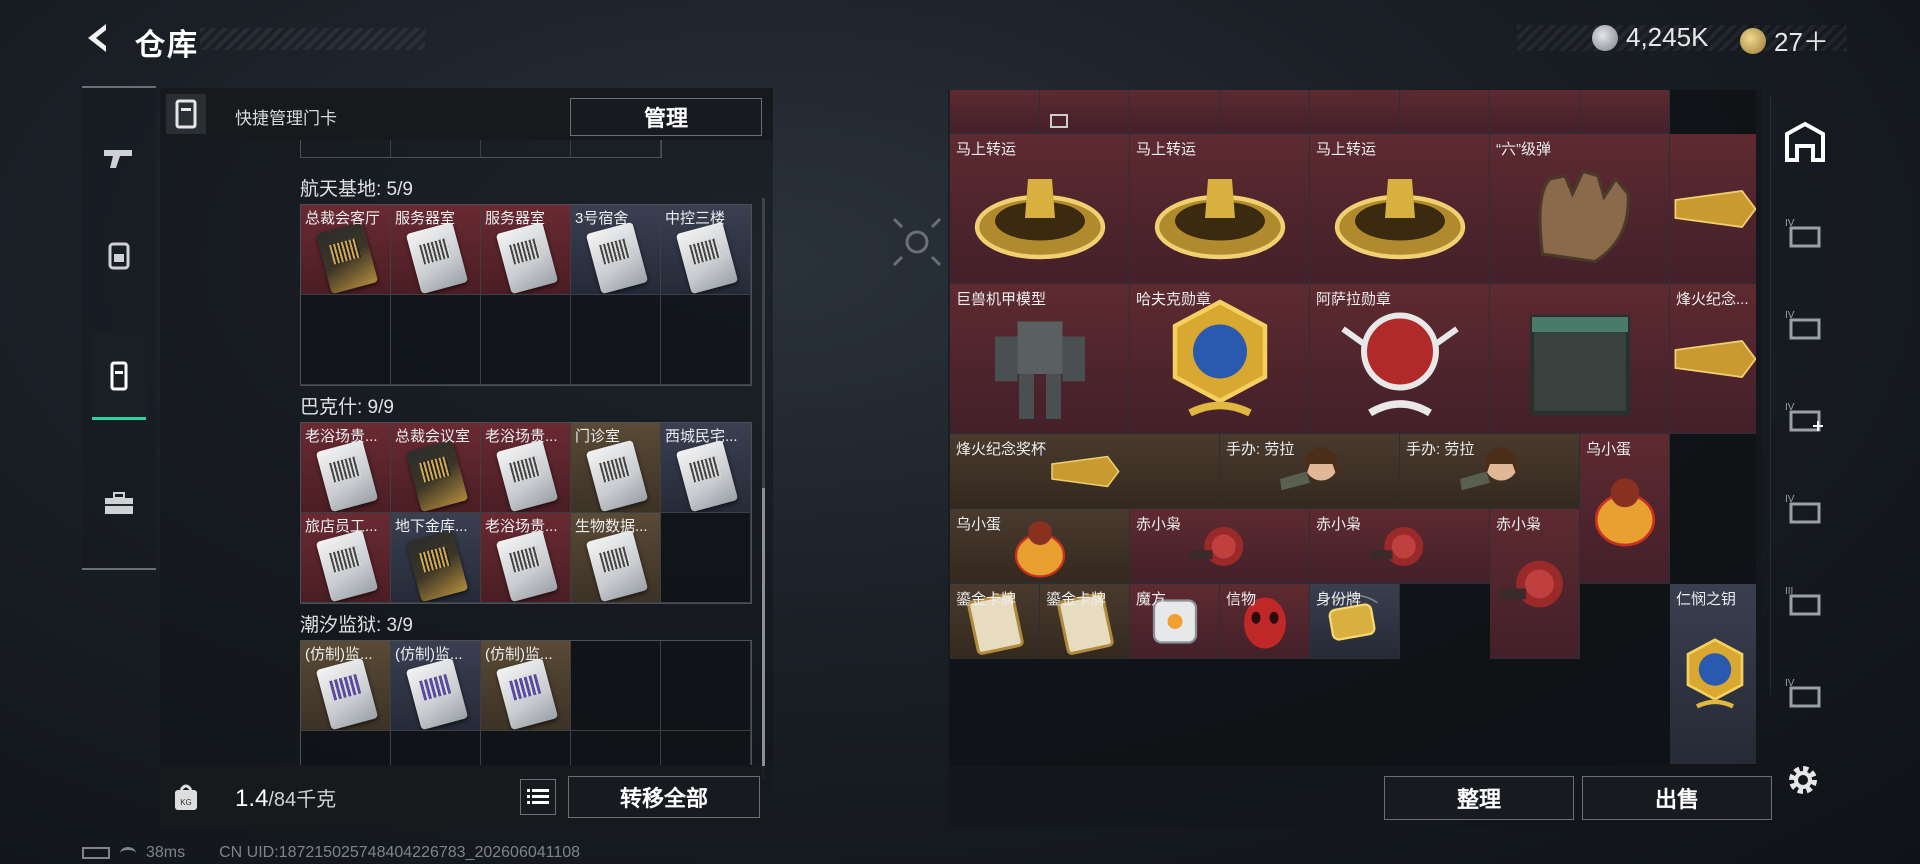 This screenshot has width=1920, height=864. What do you see at coordinates (1265, 621) in the screenshot?
I see `stash-item: 信物` at bounding box center [1265, 621].